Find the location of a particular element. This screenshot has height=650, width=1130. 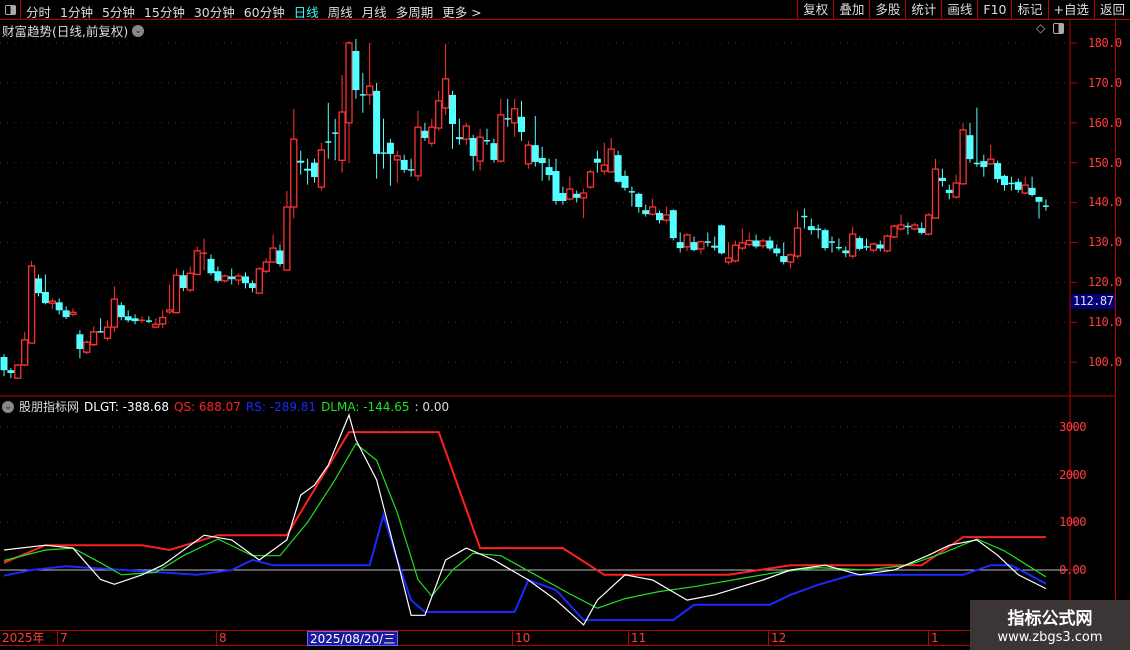

watermark-title: 指标公式网 is located at coordinates (1050, 619).